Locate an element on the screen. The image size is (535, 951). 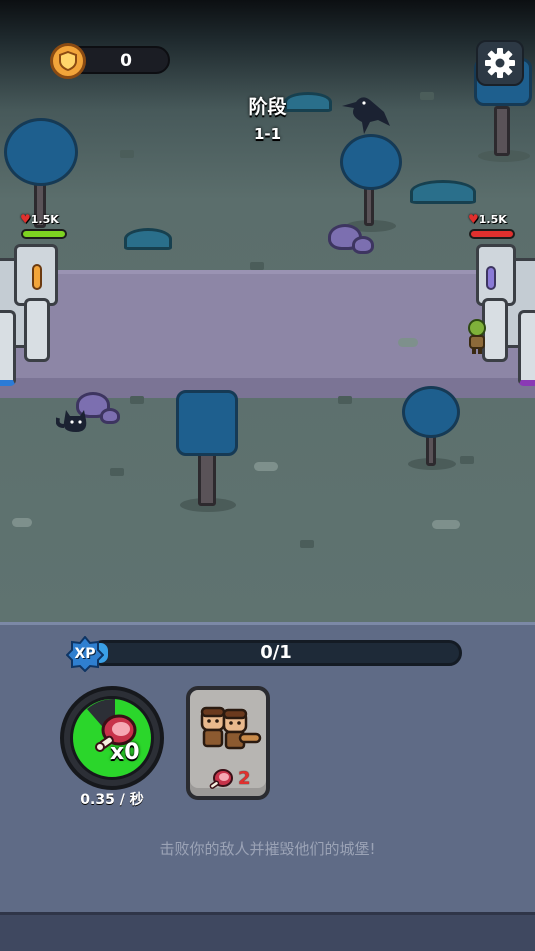
unit-card-warriors: 2 is located at coordinates (228, 743).